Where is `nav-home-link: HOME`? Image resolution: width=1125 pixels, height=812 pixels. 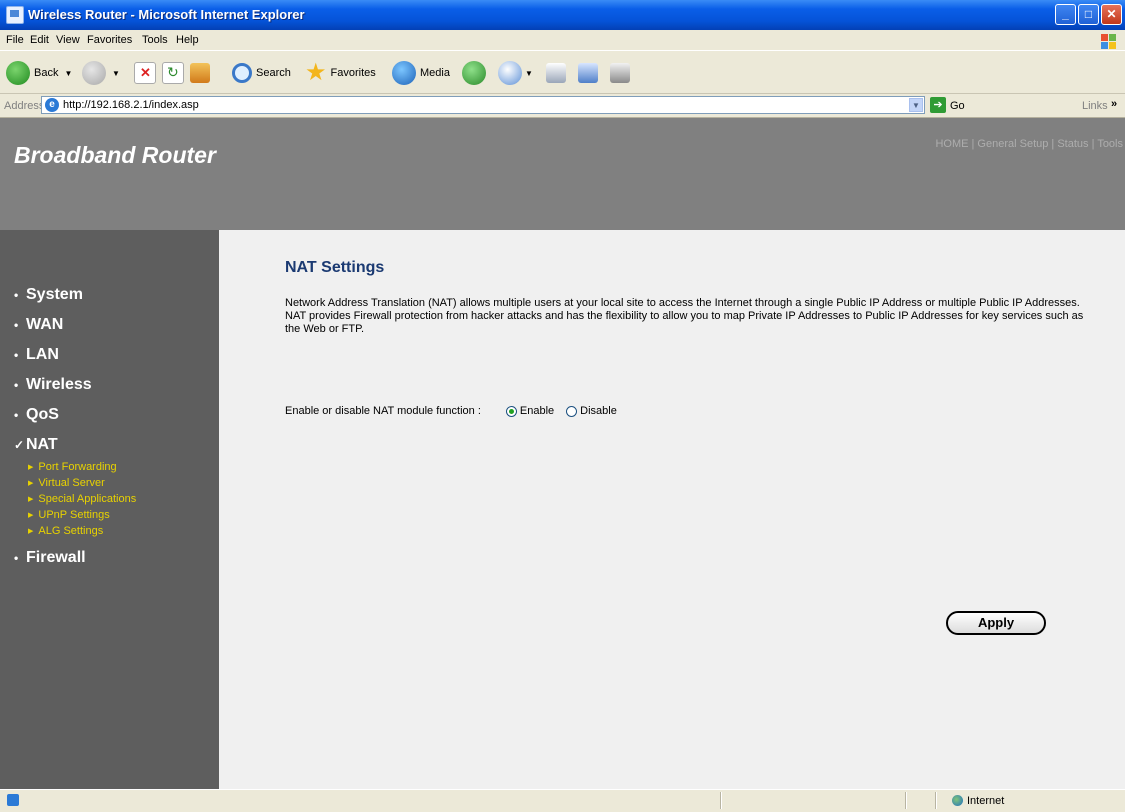
nav-home-link: HOME is located at coordinates (951, 144).